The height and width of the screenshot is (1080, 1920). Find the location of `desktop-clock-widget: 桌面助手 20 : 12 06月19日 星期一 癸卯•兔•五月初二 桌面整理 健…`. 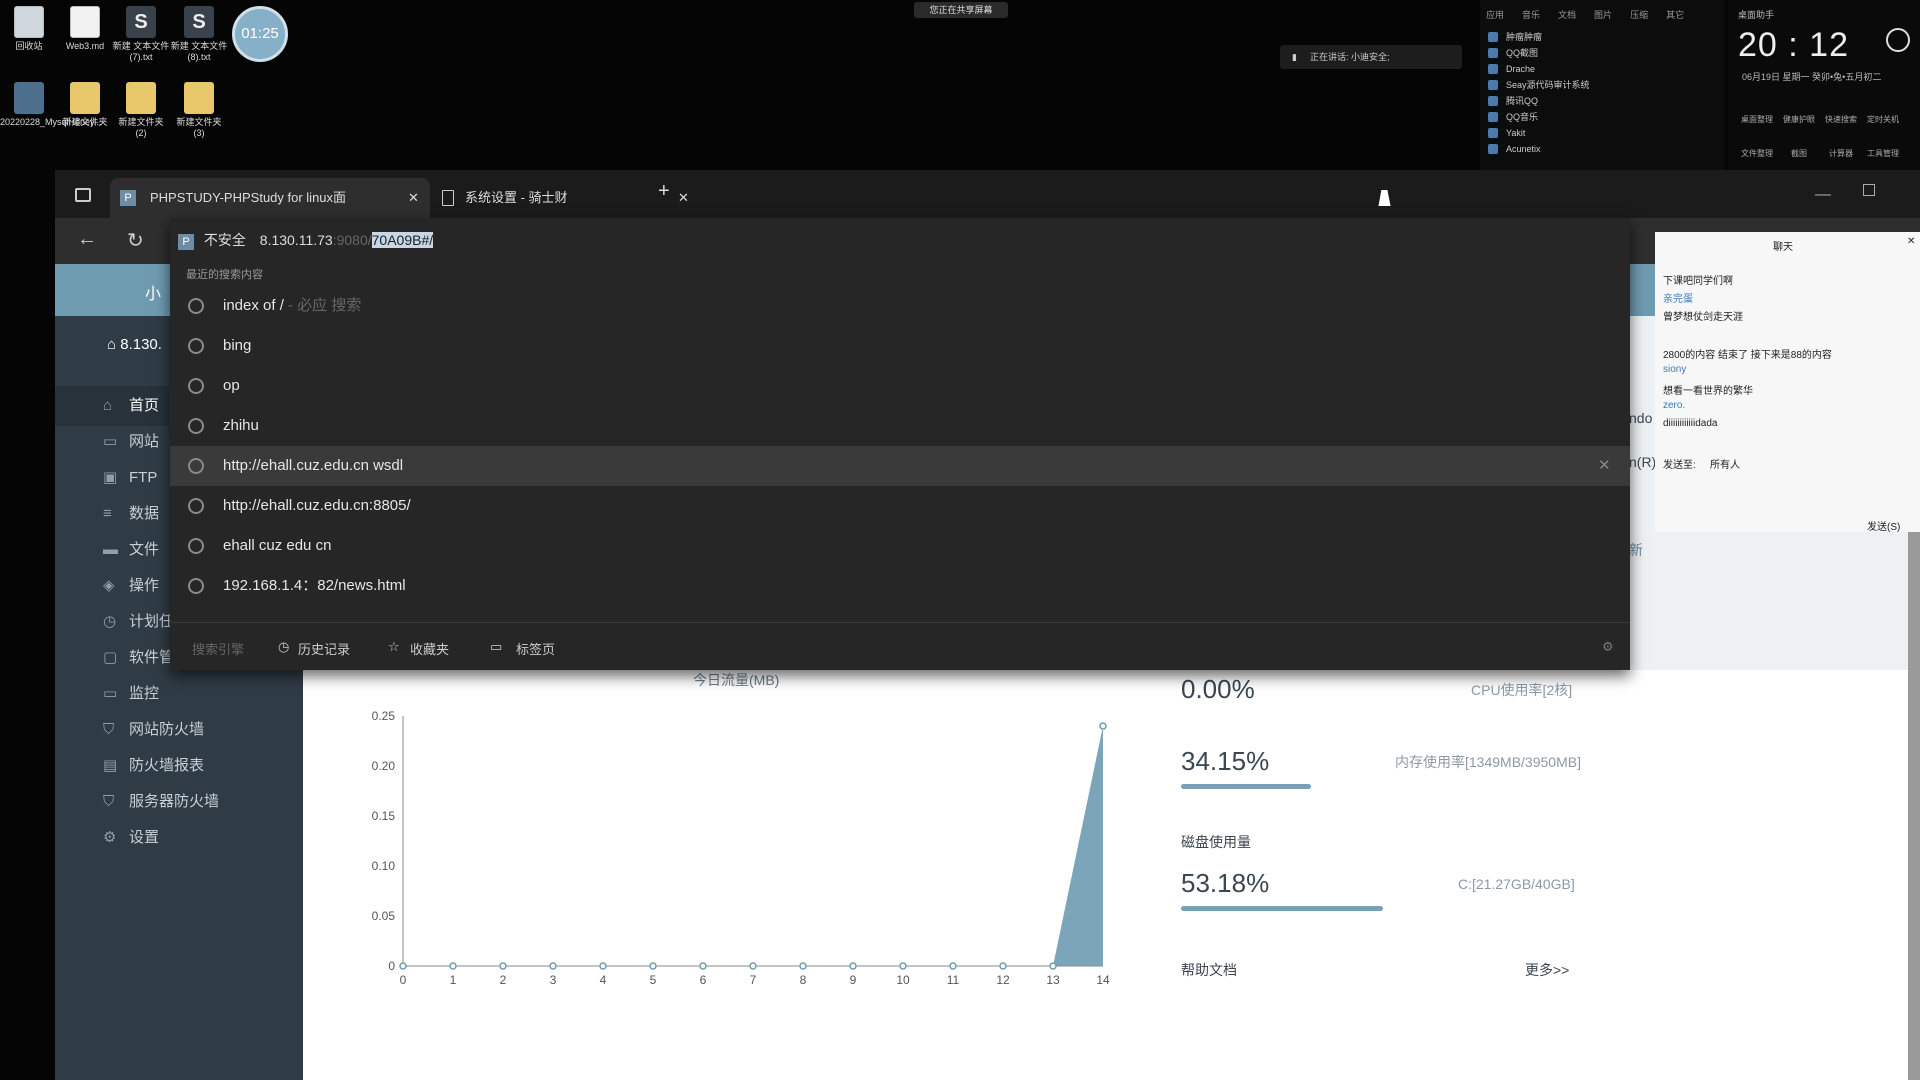

desktop-clock-widget: 桌面助手 20 : 12 06月19日 星期一 癸卯•兔•五月初二 桌面整理 健… is located at coordinates (1824, 85).